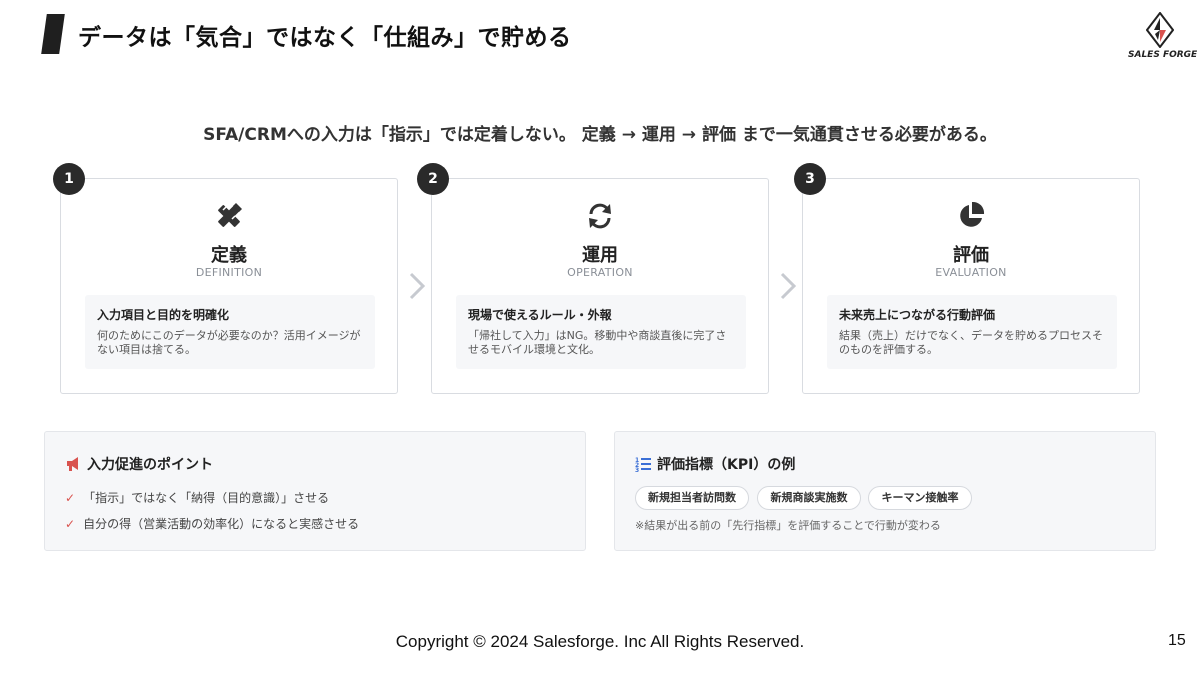 The height and width of the screenshot is (675, 1200). I want to click on pencil-ruler-icon, so click(229, 218).